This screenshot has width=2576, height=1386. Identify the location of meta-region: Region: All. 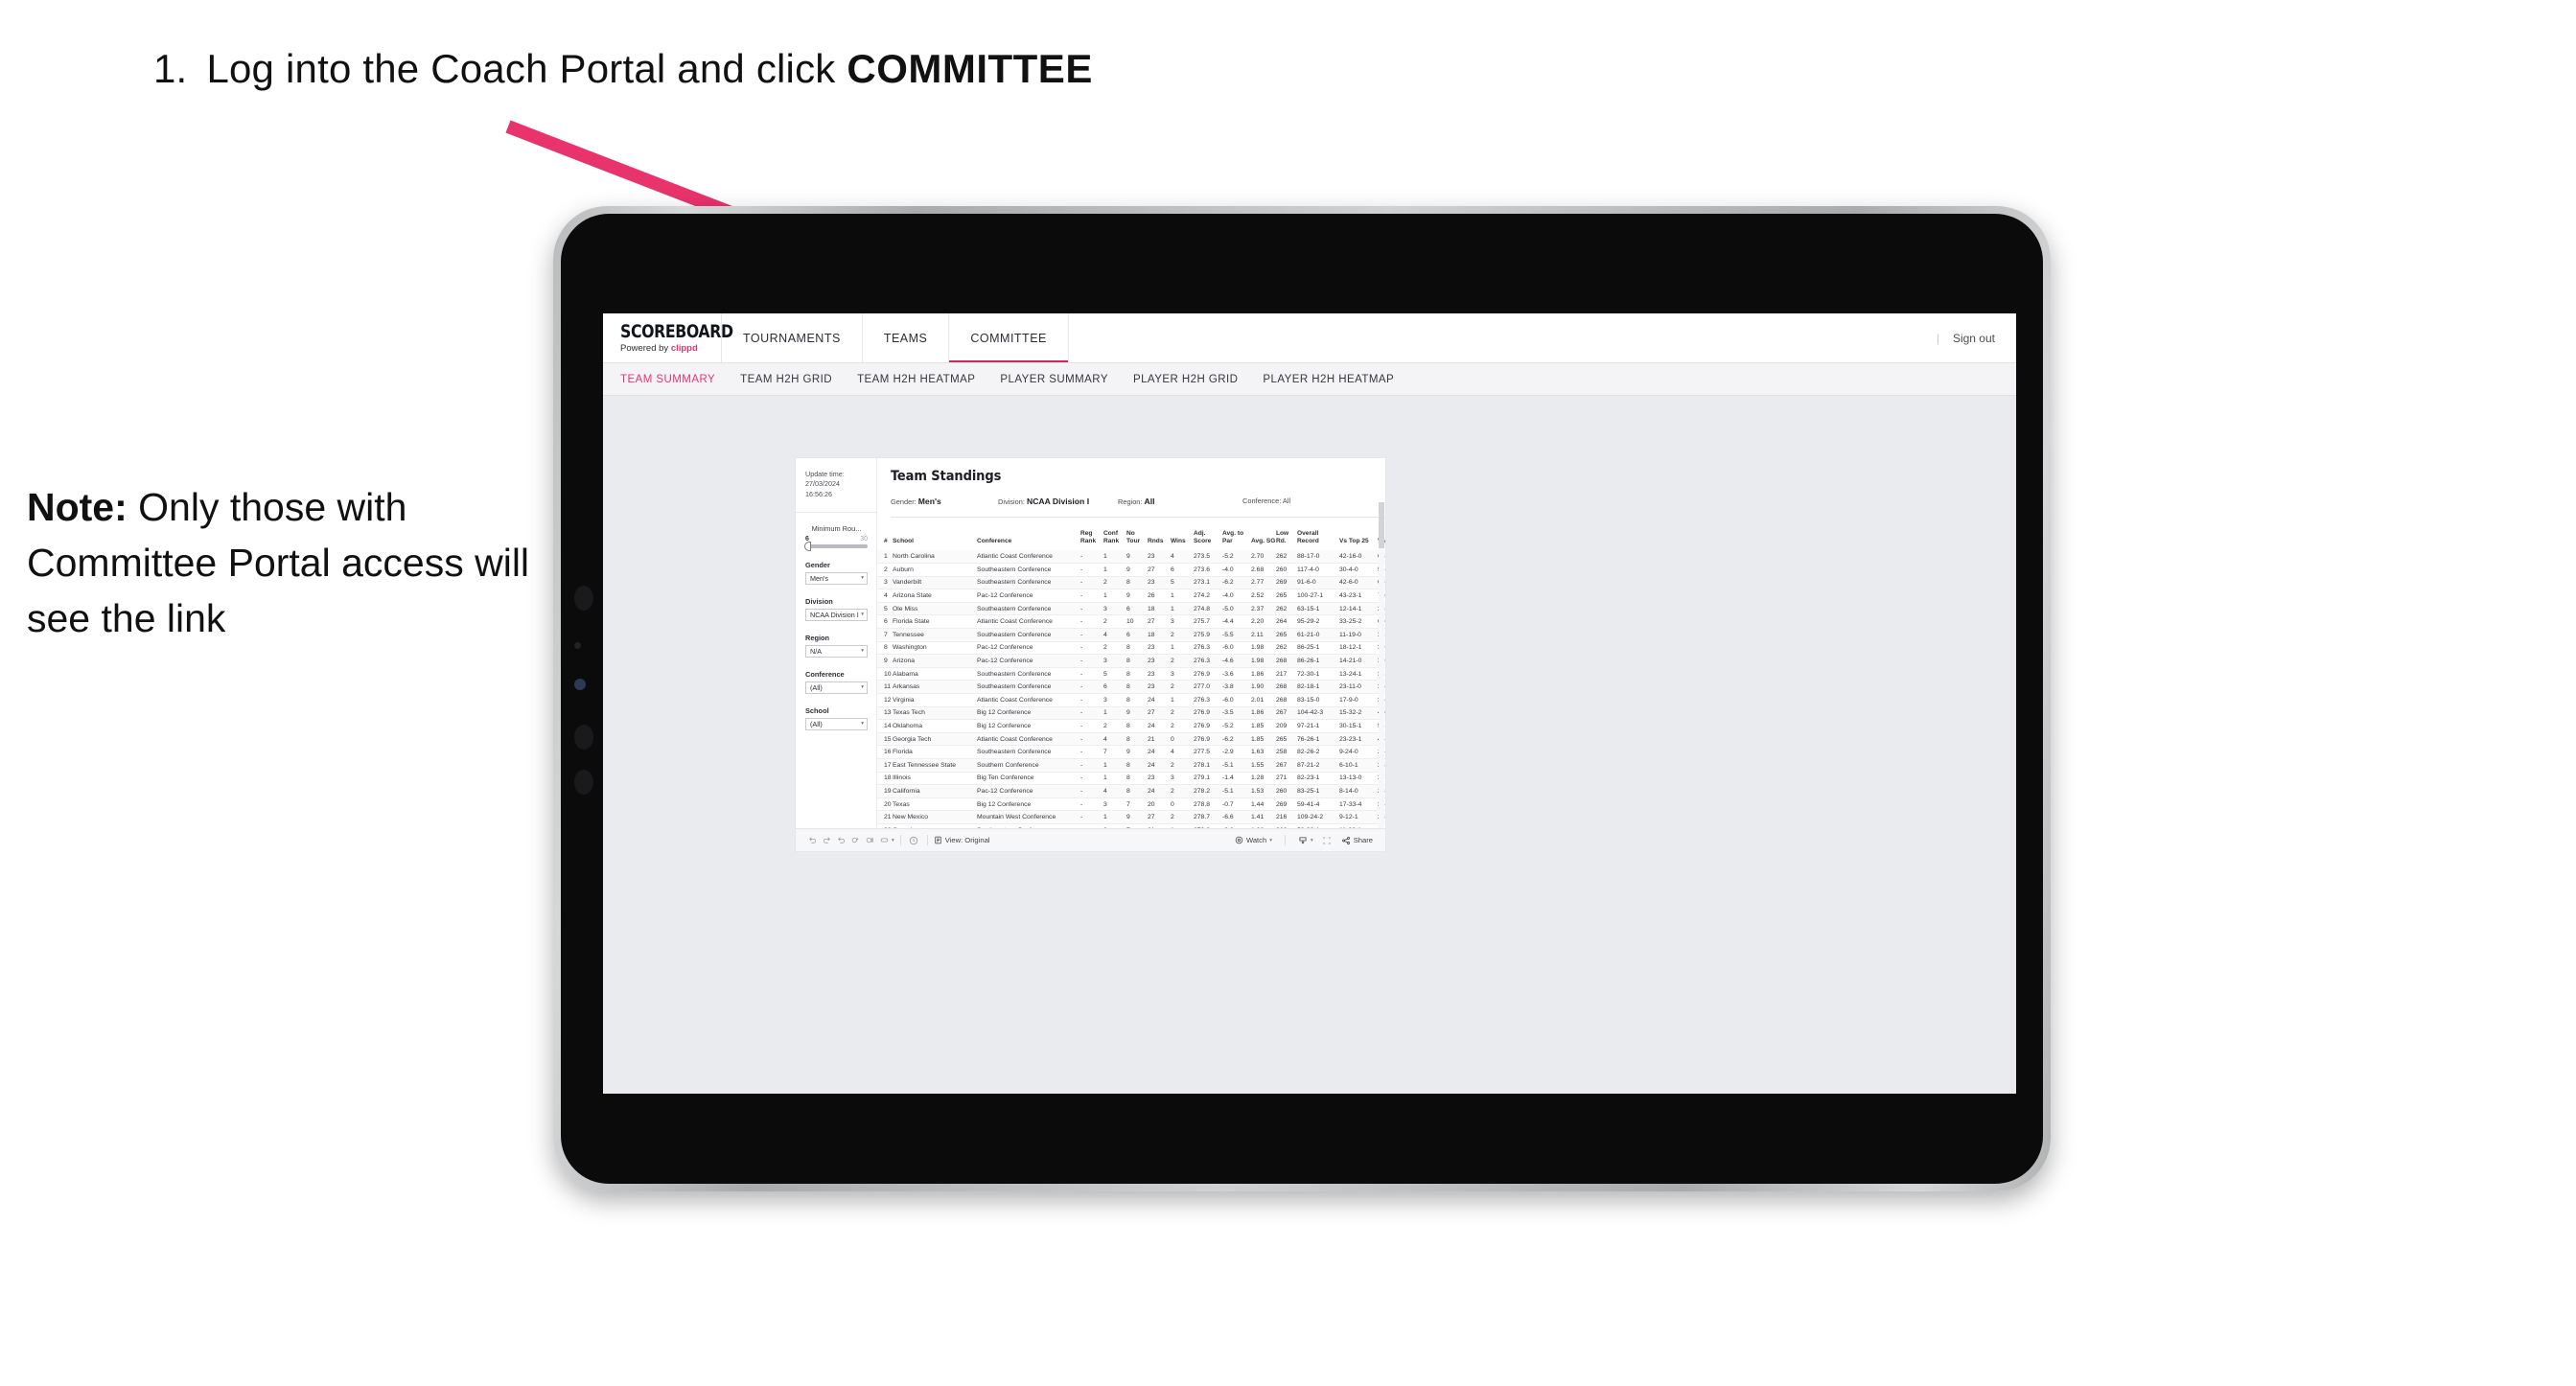
(1136, 501).